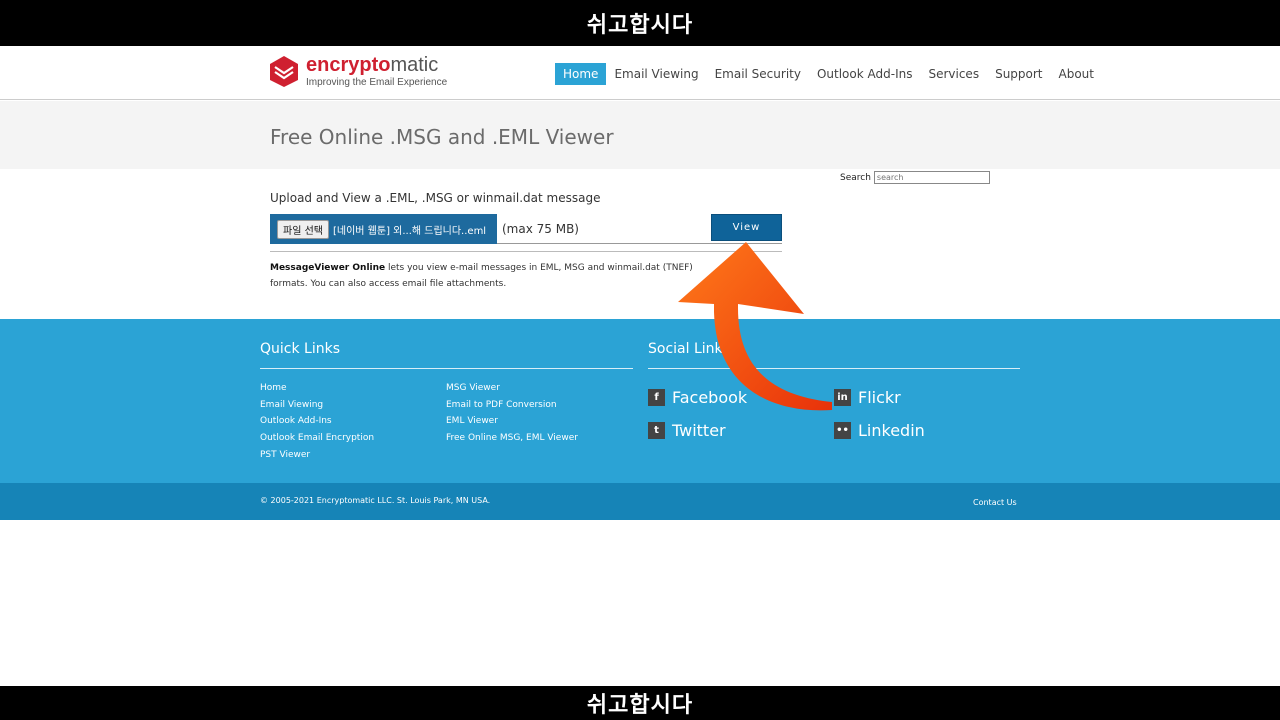 Image resolution: width=1280 pixels, height=720 pixels. I want to click on social-label: Facebook, so click(710, 397).